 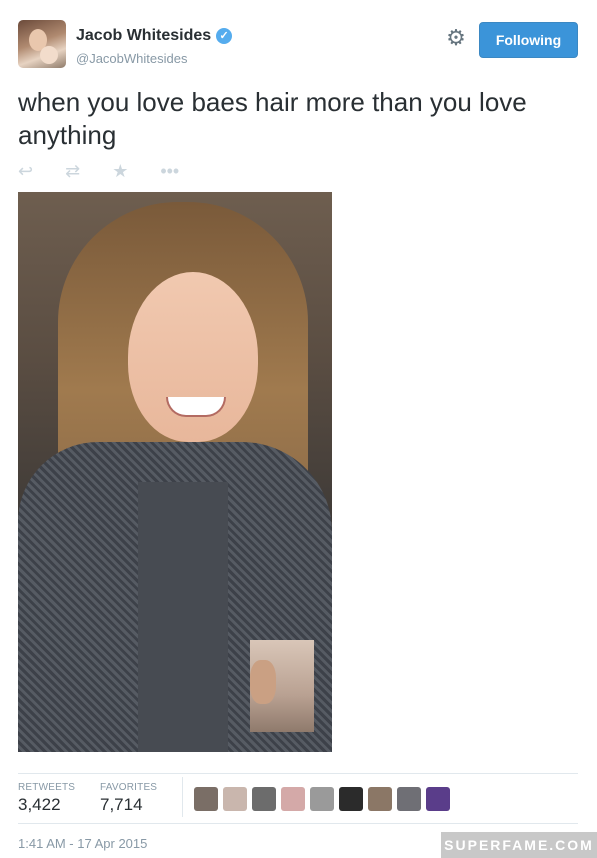 What do you see at coordinates (263, 682) in the screenshot?
I see `inset-face` at bounding box center [263, 682].